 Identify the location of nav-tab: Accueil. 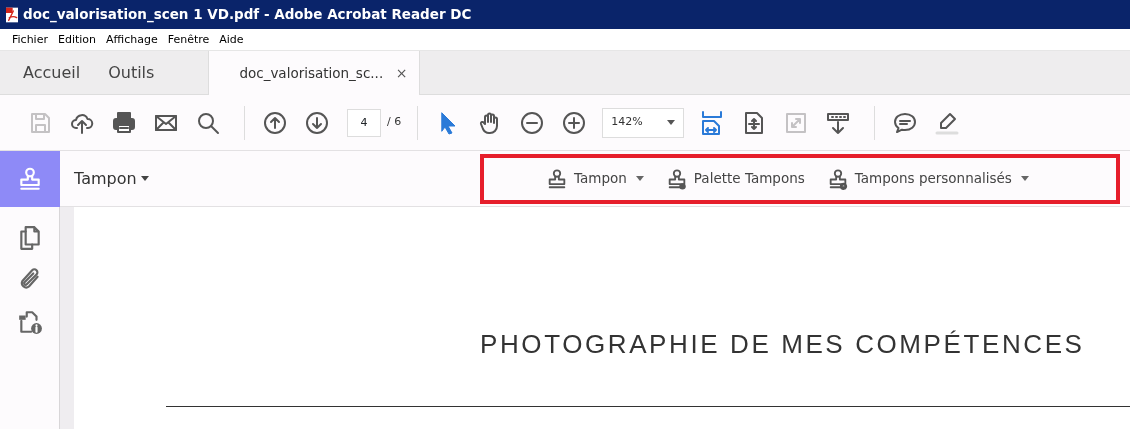
(52, 72).